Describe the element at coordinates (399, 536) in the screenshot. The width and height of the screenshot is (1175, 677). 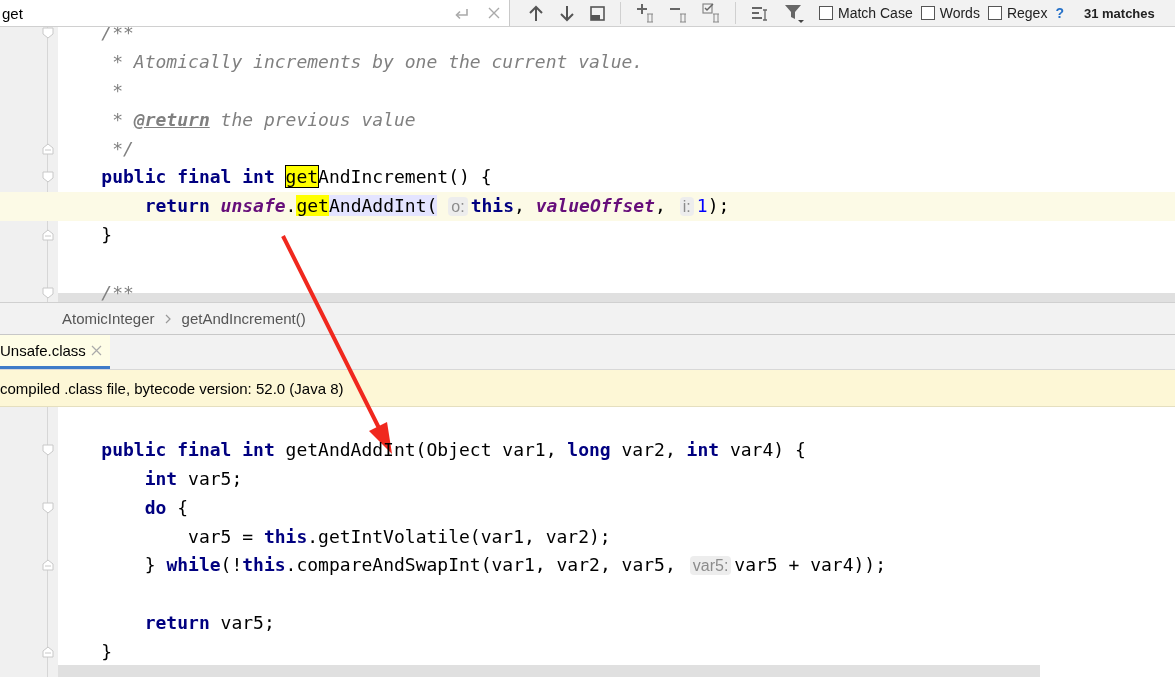
I see `code-line: var5 = this.getIntVolatile(var1, var2);` at that location.